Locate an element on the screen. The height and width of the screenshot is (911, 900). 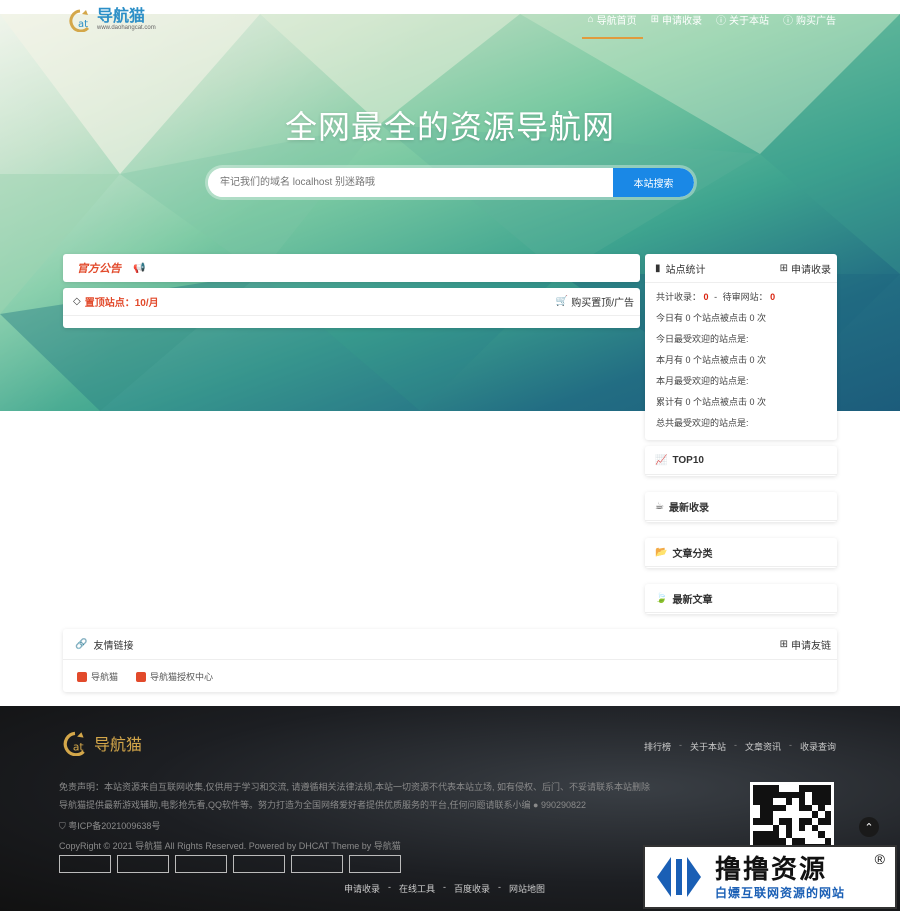
nav-ads: ⓘ 购买广告 is located at coordinates (809, 25).